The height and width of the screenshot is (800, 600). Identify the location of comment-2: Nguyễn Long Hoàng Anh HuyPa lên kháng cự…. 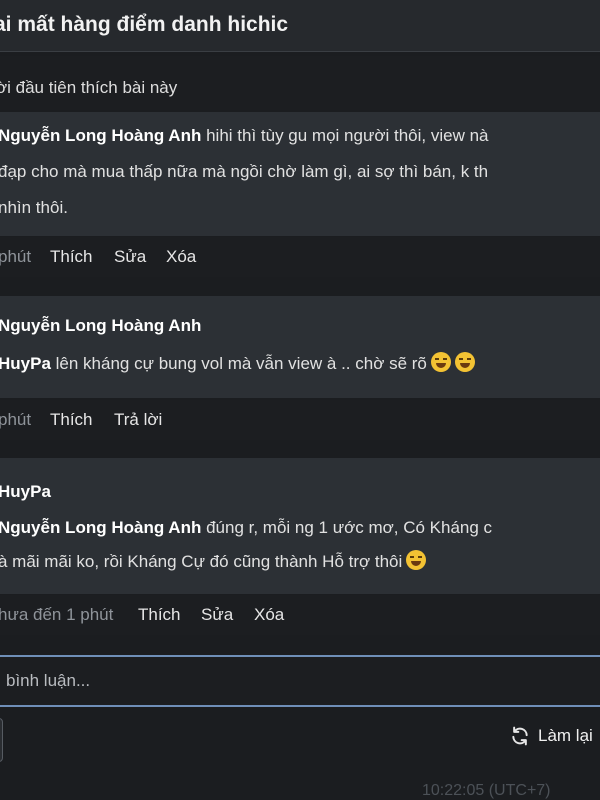
(300, 347).